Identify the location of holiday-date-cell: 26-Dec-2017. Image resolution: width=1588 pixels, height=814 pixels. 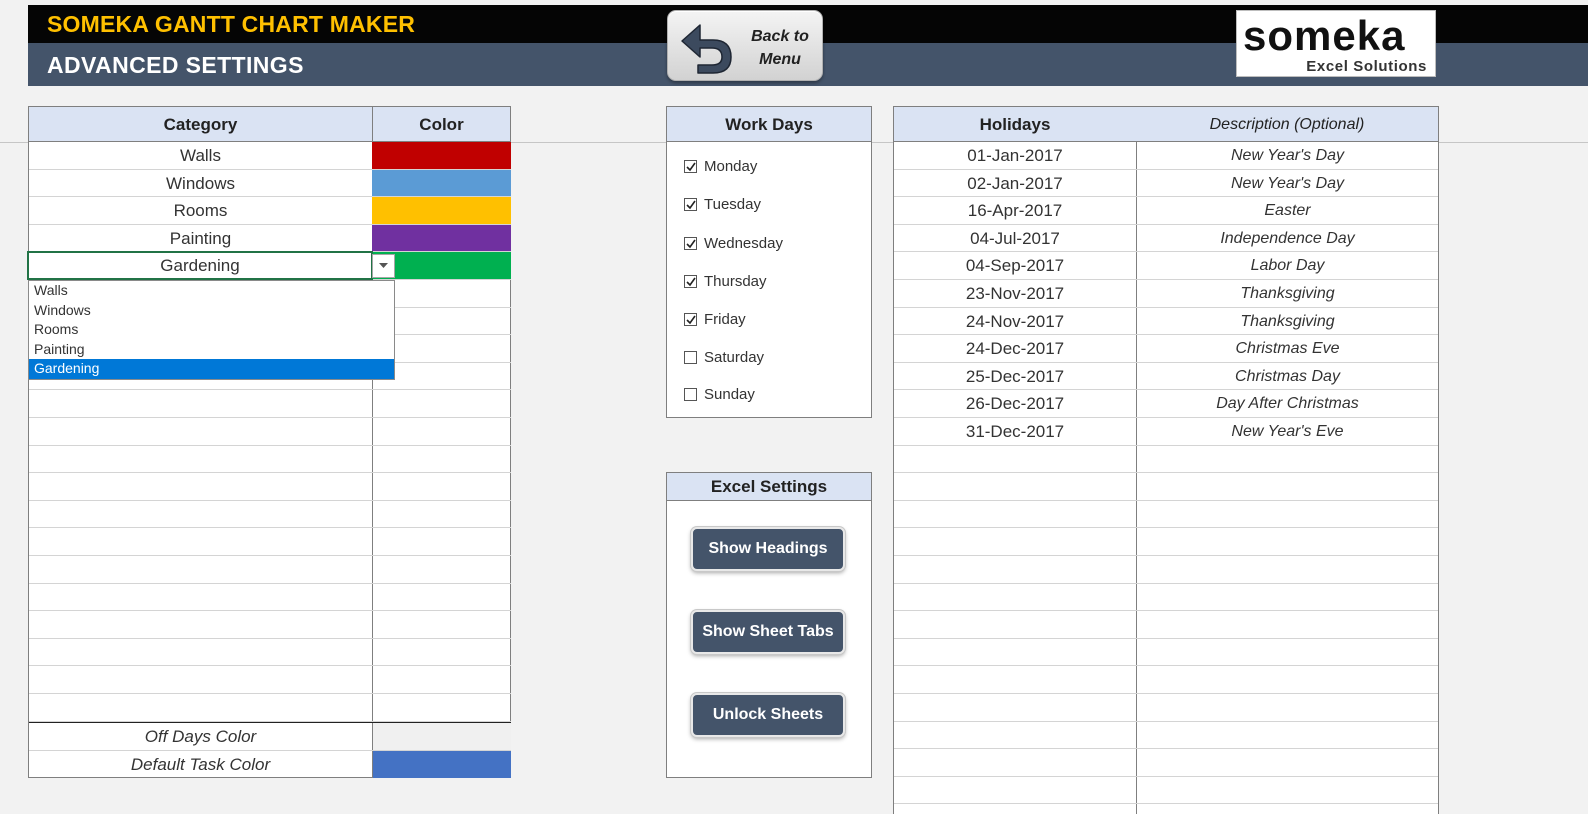
(1015, 403).